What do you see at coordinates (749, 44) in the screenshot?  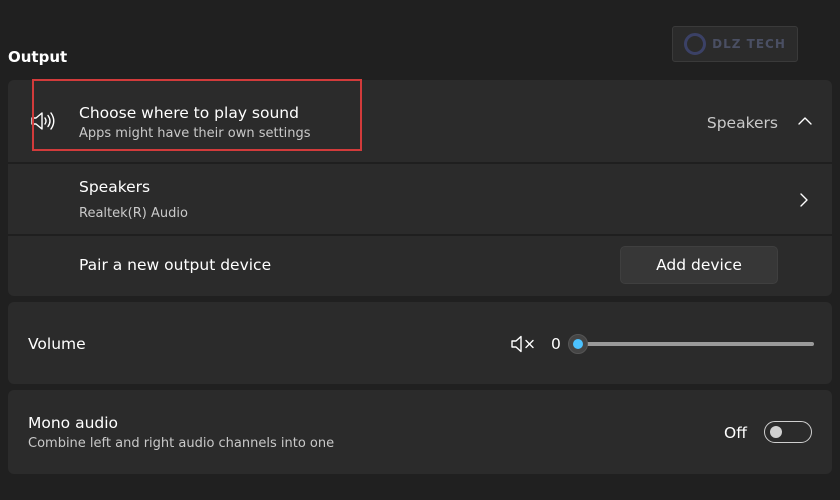 I see `watermark-text: DLZ TECH` at bounding box center [749, 44].